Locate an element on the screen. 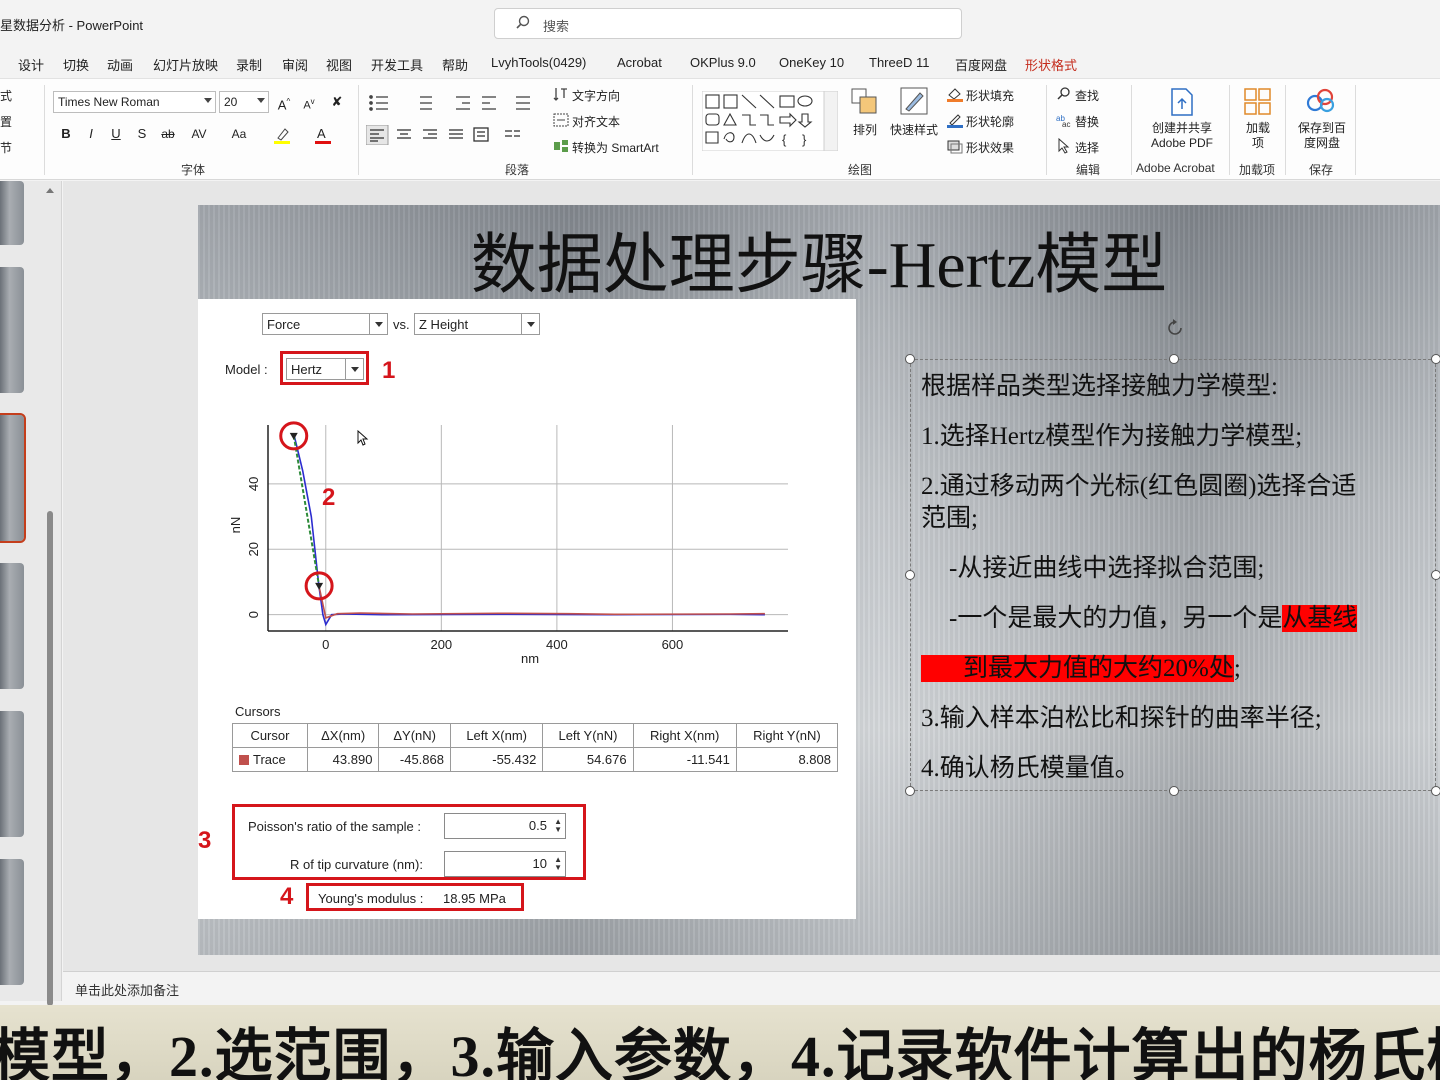 The width and height of the screenshot is (1440, 1080). char-spacing-button: AV is located at coordinates (199, 134).